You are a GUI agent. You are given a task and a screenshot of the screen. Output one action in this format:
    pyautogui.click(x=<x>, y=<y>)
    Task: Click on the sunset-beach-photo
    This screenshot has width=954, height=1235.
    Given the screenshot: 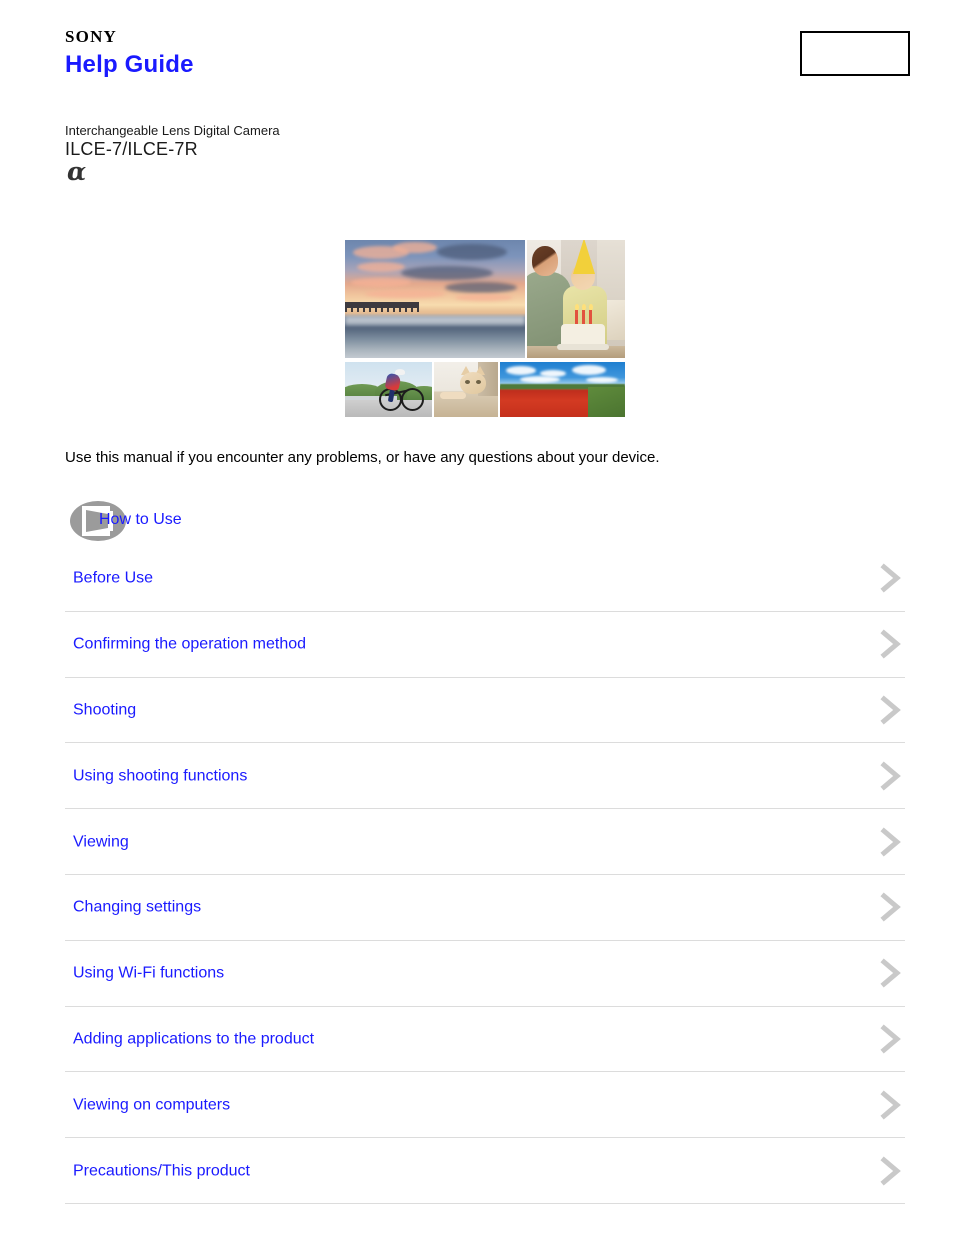 What is the action you would take?
    pyautogui.click(x=435, y=299)
    